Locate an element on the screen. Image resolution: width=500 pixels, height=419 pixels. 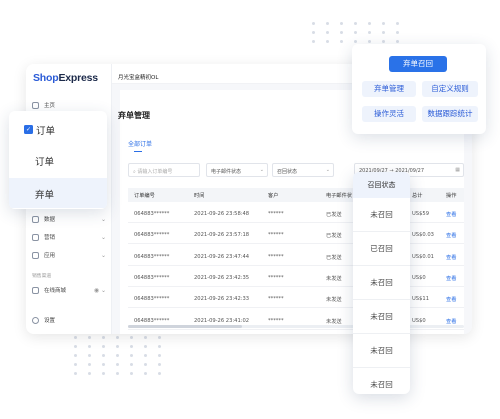
search-input: ⌕ 请输入订单编号 is located at coordinates (164, 170).